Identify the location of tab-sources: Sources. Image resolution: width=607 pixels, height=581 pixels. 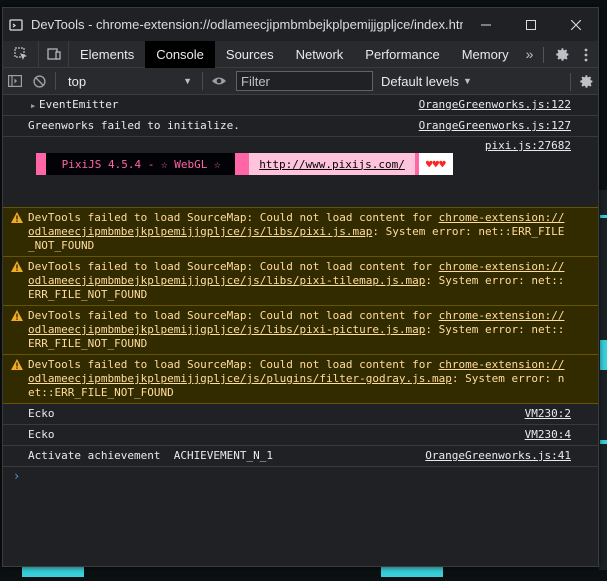
(250, 54).